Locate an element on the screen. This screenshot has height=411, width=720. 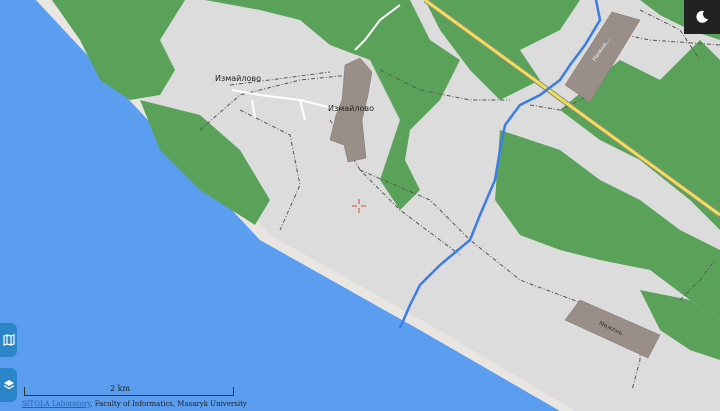
layers-button is located at coordinates (8, 385).